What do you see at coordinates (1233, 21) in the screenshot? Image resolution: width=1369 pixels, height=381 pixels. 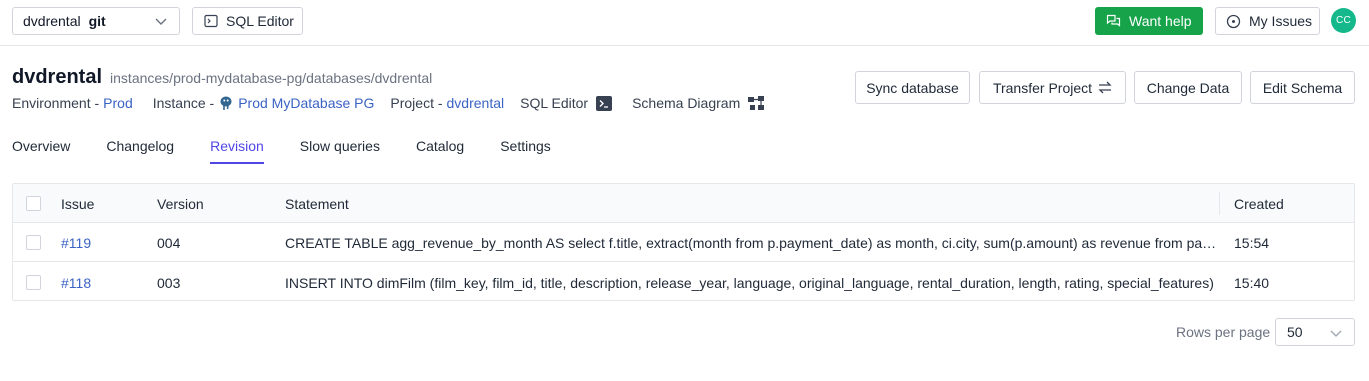 I see `issue-circle-icon` at bounding box center [1233, 21].